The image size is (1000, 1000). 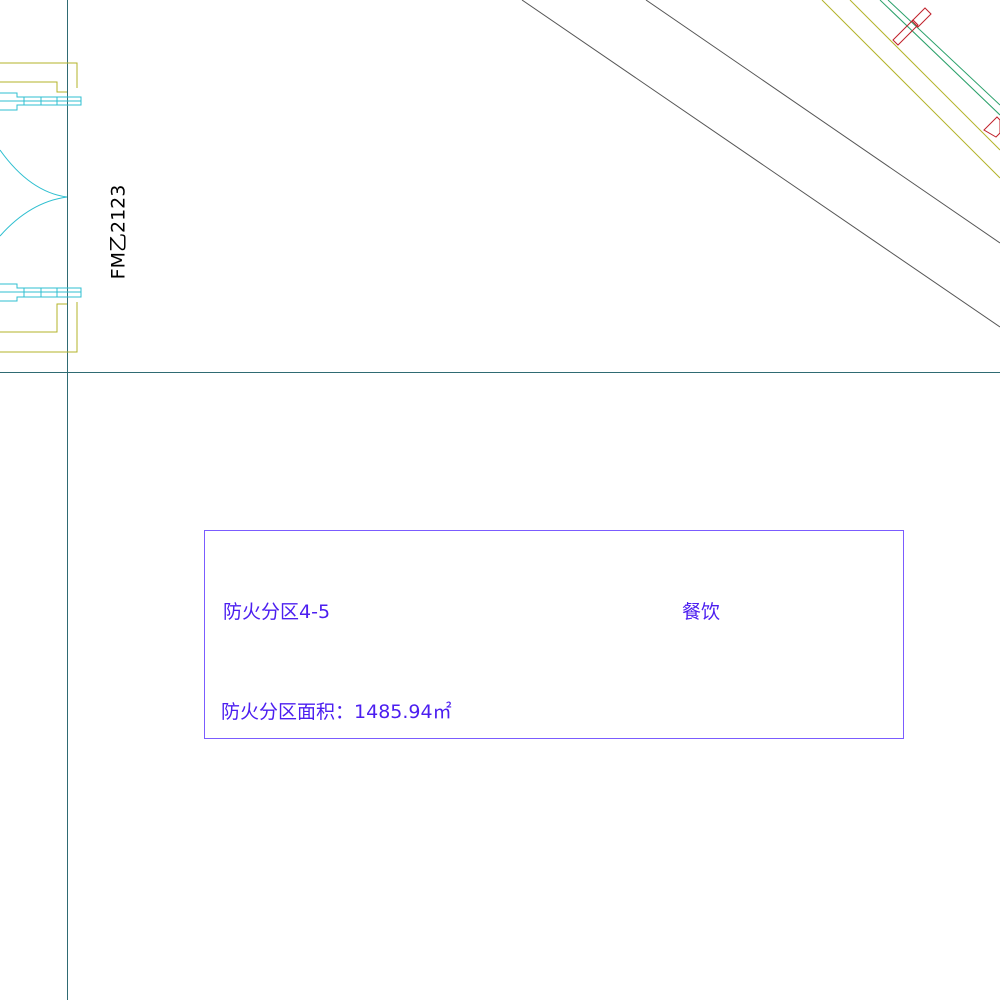 What do you see at coordinates (939, 58) in the screenshot?
I see `diagonal-rail-lines` at bounding box center [939, 58].